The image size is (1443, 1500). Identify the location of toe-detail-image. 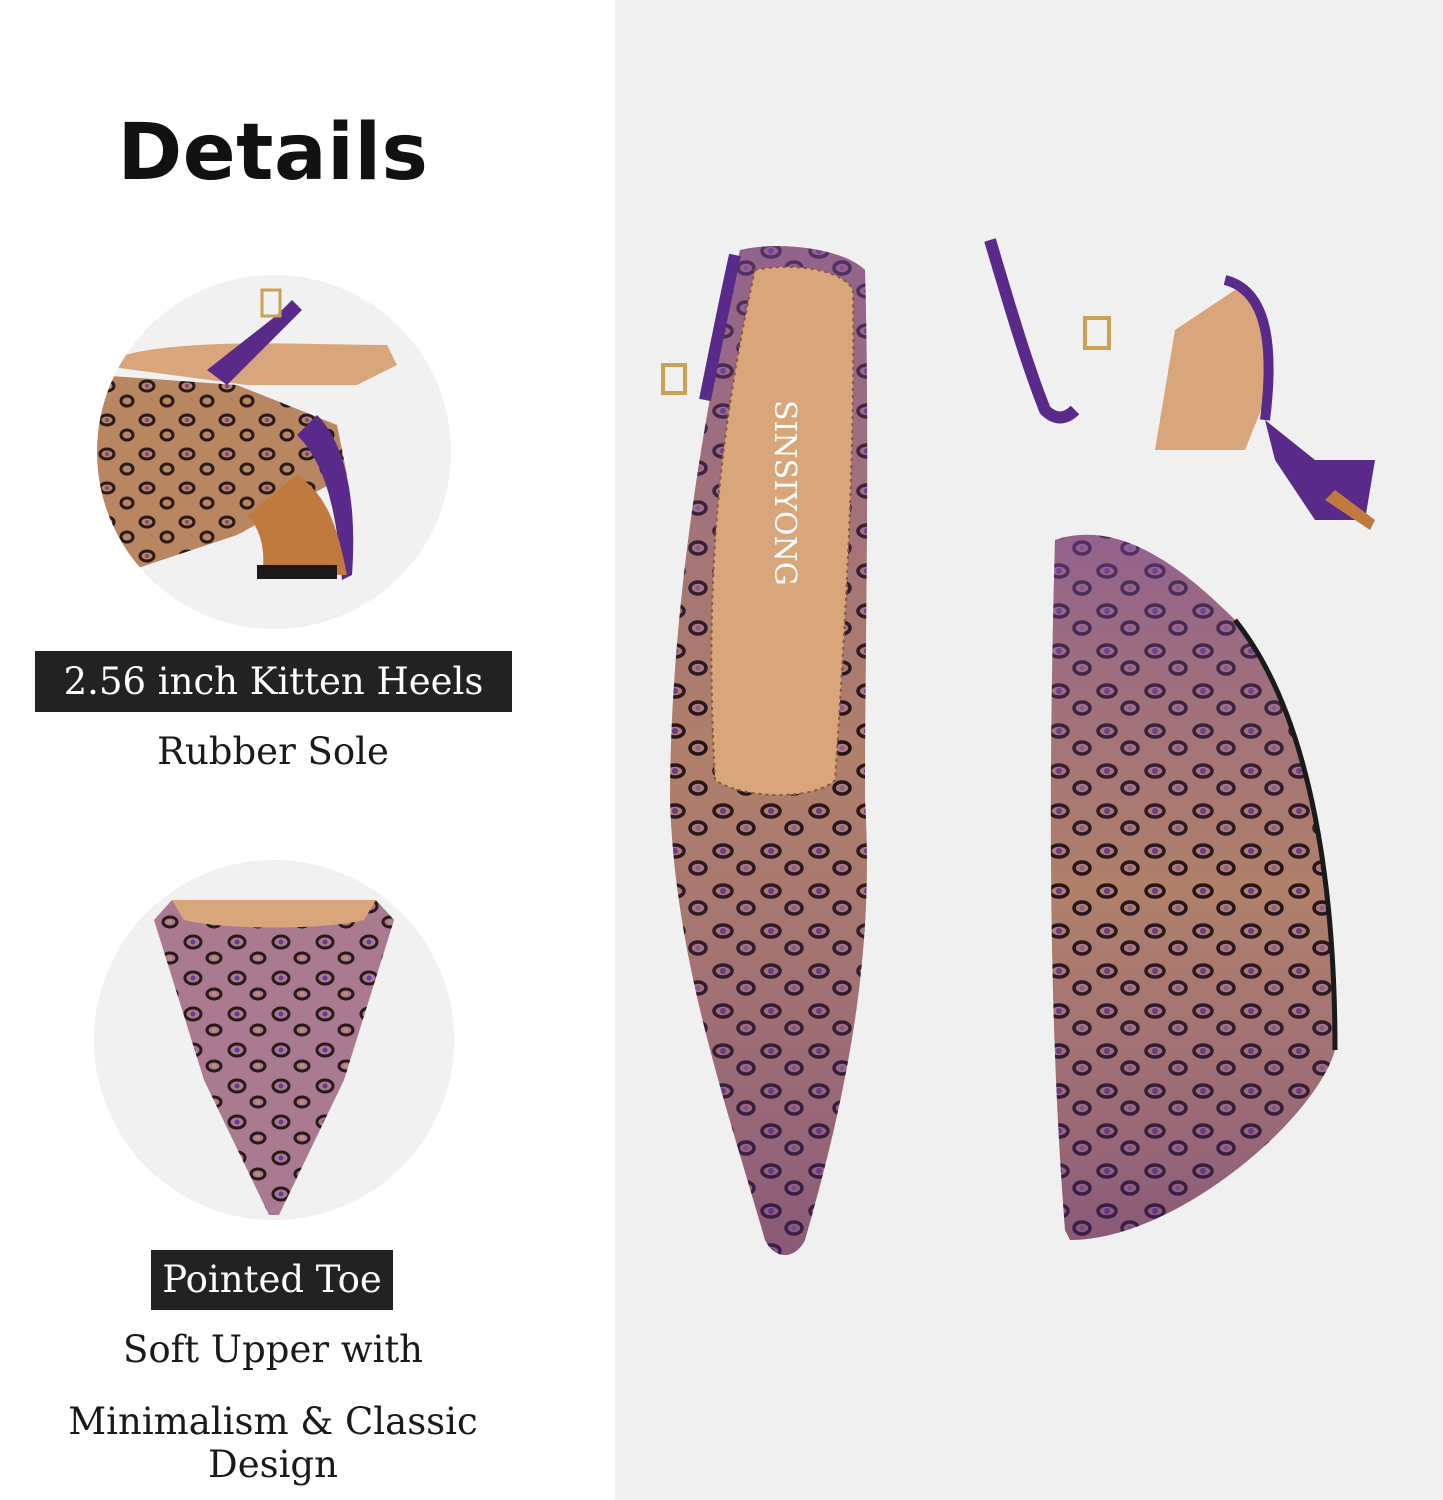
(274, 1040).